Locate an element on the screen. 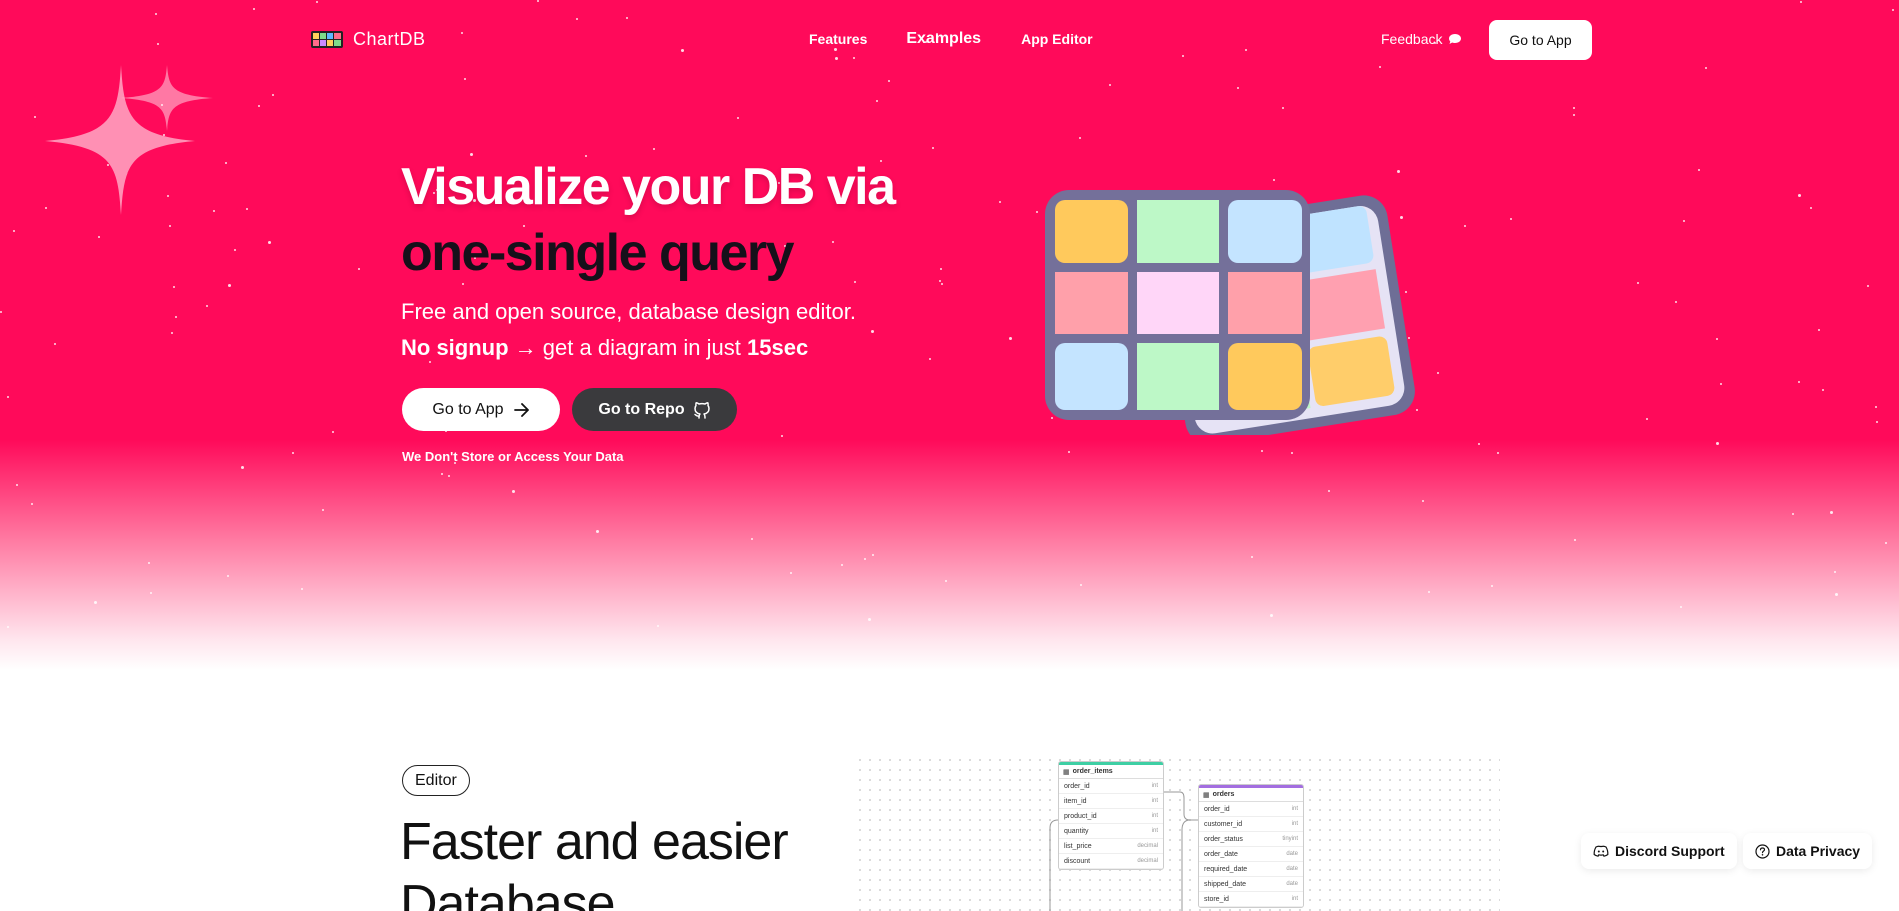 Image resolution: width=1899 pixels, height=911 pixels. discord-icon is located at coordinates (1601, 851).